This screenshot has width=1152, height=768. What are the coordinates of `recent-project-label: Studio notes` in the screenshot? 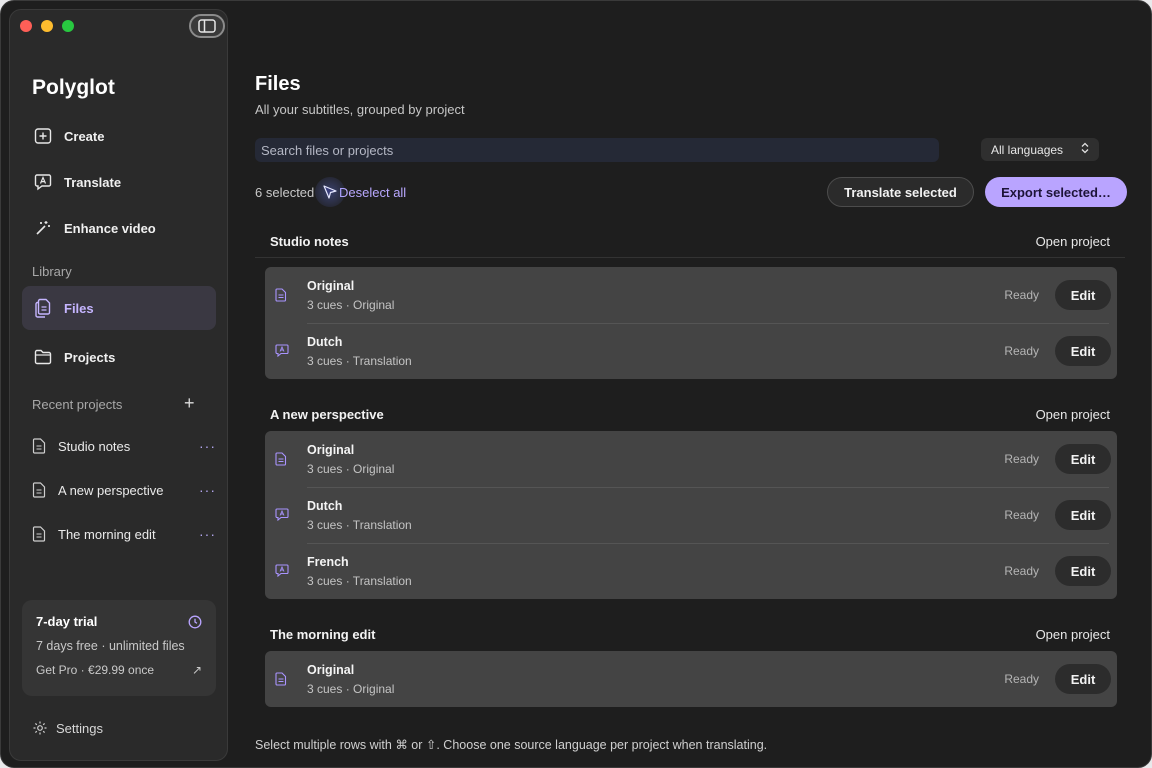 It's located at (94, 446).